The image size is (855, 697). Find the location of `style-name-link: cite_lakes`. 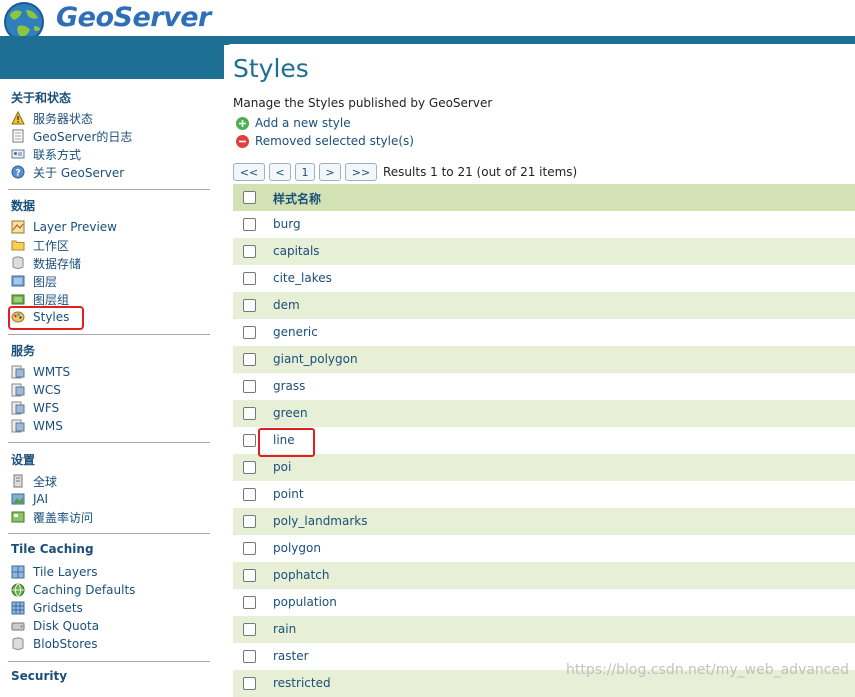

style-name-link: cite_lakes is located at coordinates (302, 278).